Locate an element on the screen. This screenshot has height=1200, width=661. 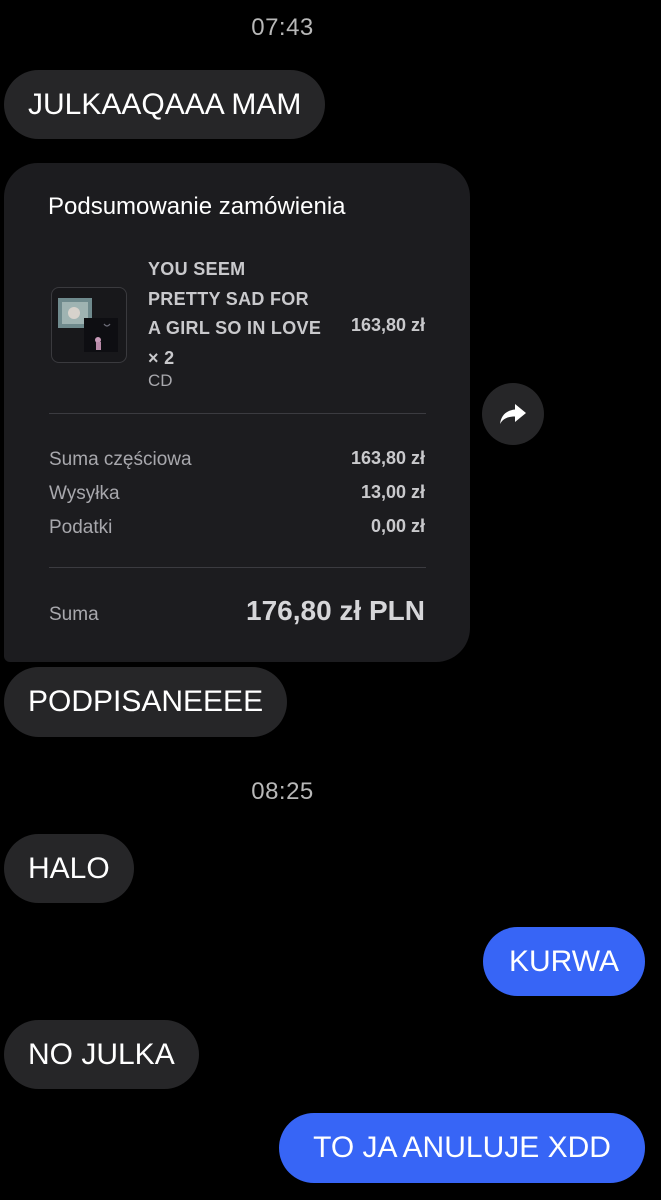
total-value: 176,80 zł PLN is located at coordinates (335, 610).